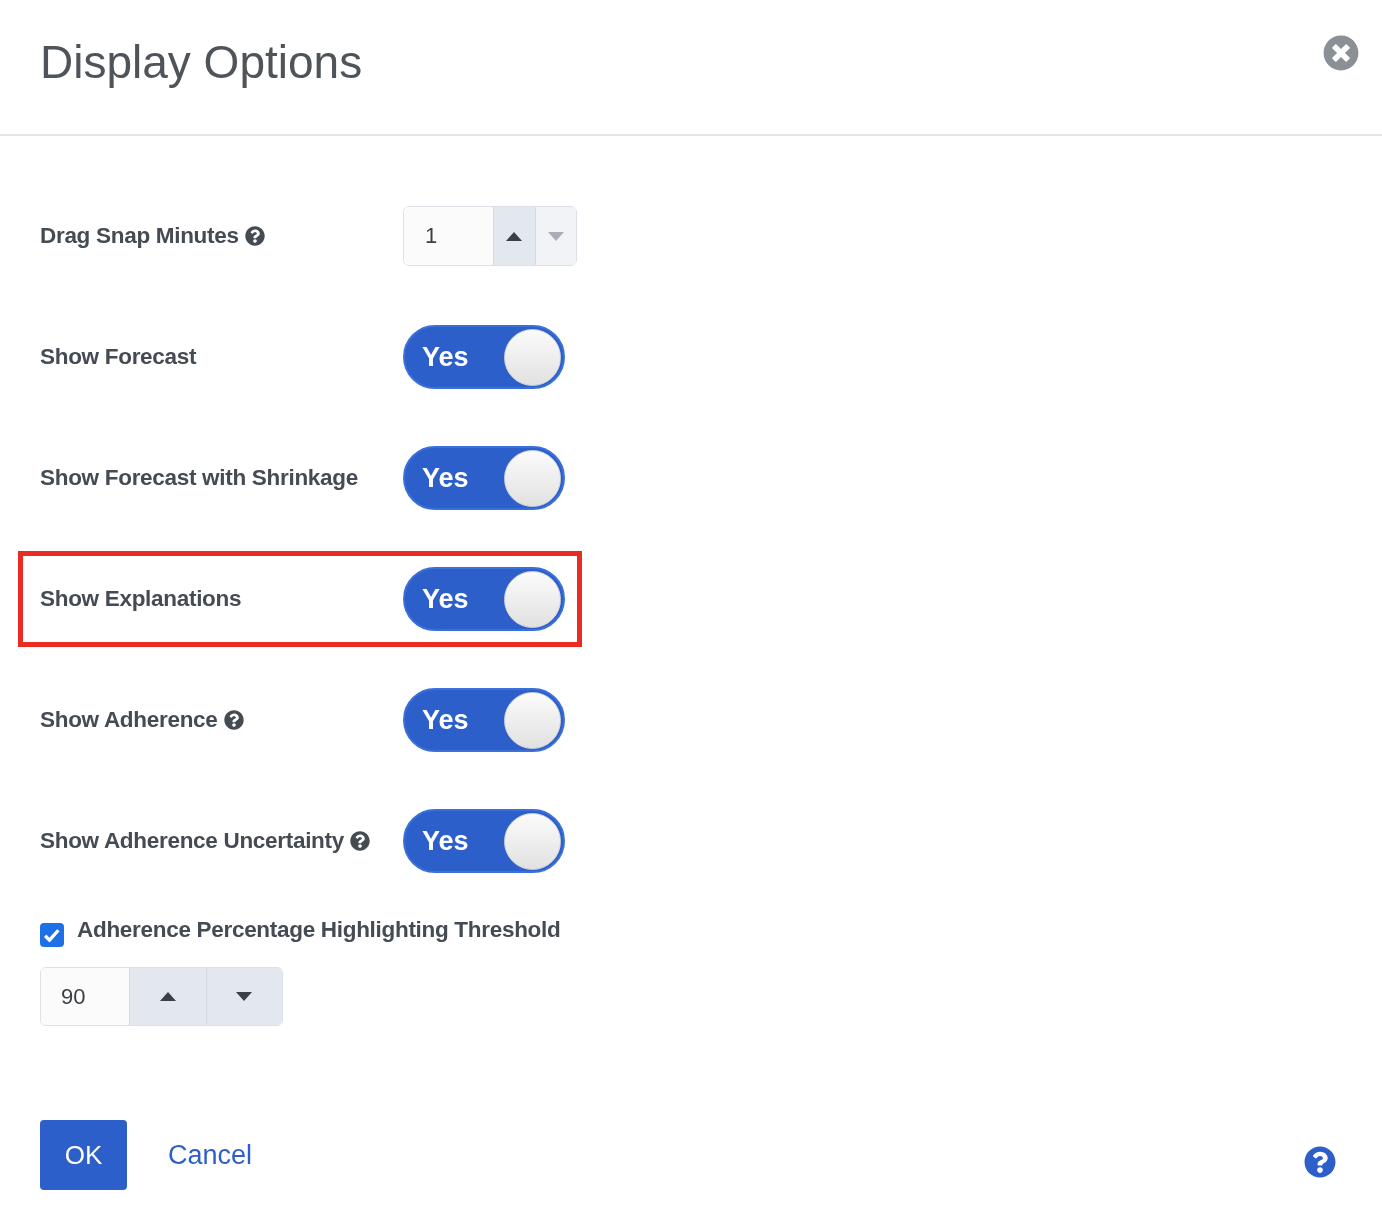 This screenshot has height=1208, width=1382. I want to click on close-icon, so click(1341, 53).